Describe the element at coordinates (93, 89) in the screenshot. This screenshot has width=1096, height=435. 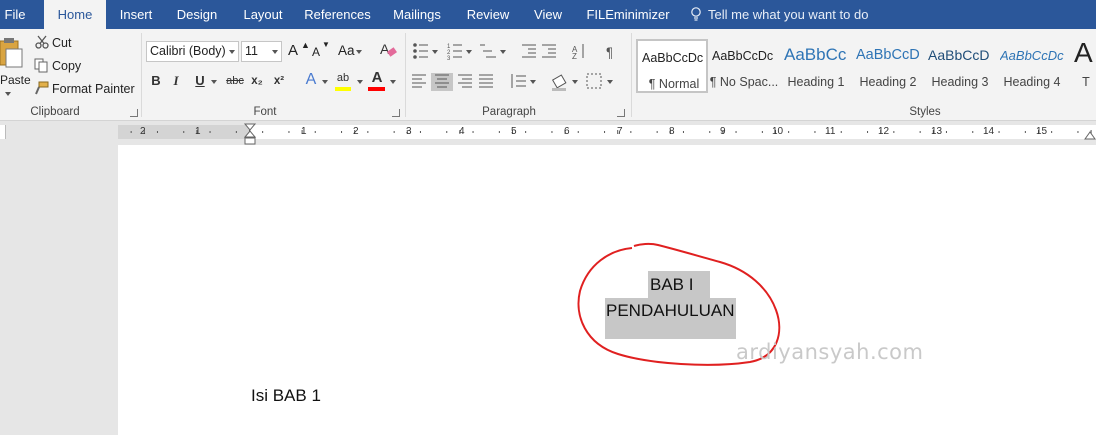
I see `format-painter-button: Format Painter` at that location.